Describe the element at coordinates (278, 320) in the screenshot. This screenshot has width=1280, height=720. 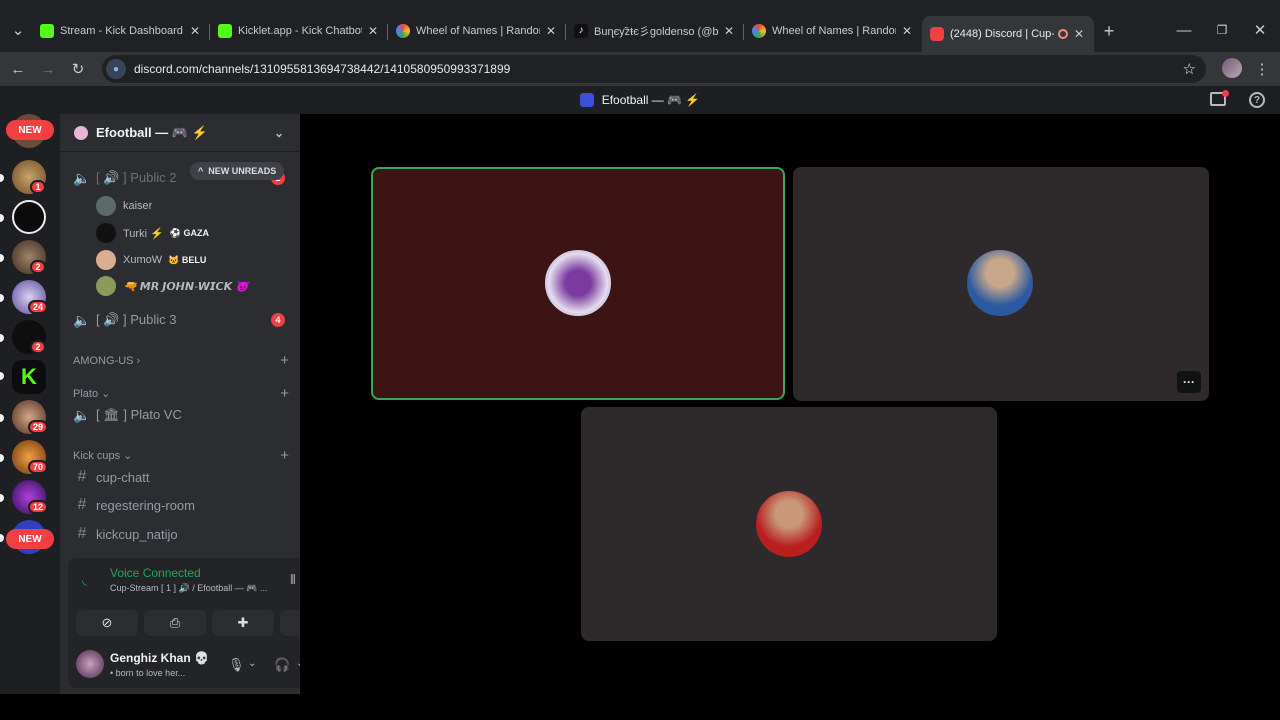
I see `channel-mention-badge: 4` at that location.